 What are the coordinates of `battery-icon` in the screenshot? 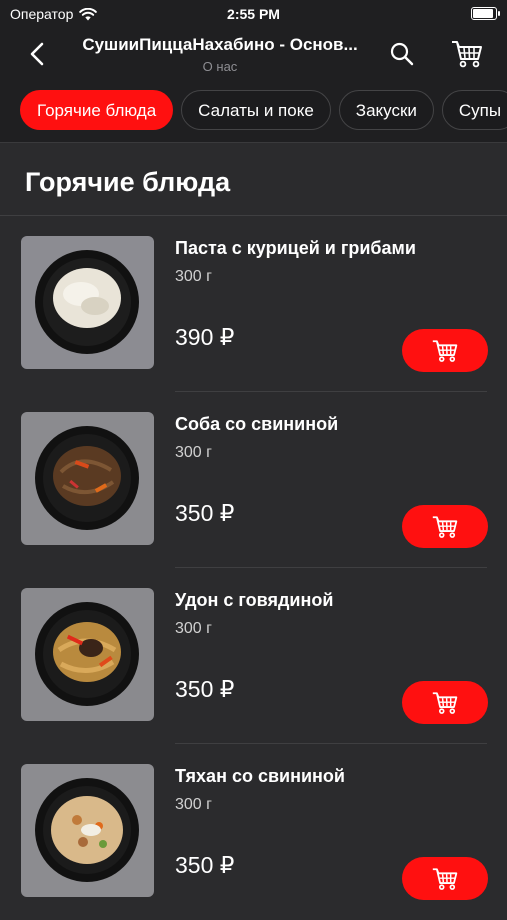 It's located at (484, 13).